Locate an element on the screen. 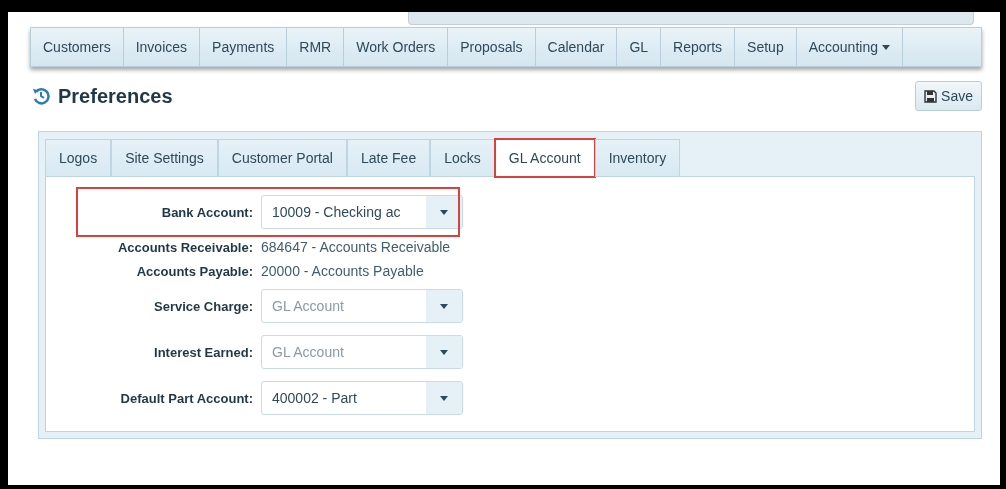 The height and width of the screenshot is (489, 1006). field-label: Interest Earned: is located at coordinates (203, 352).